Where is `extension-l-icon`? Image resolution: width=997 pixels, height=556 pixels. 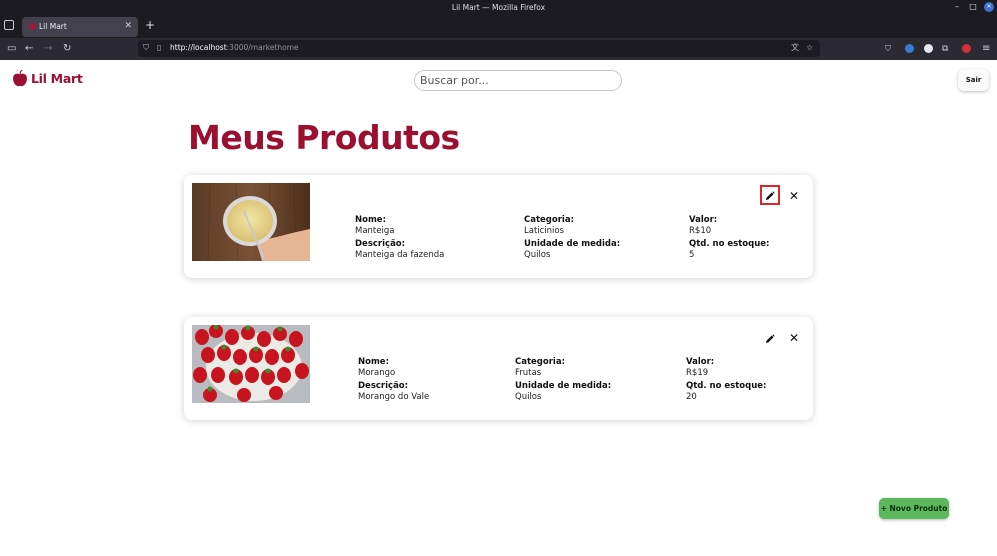
extension-l-icon is located at coordinates (928, 48).